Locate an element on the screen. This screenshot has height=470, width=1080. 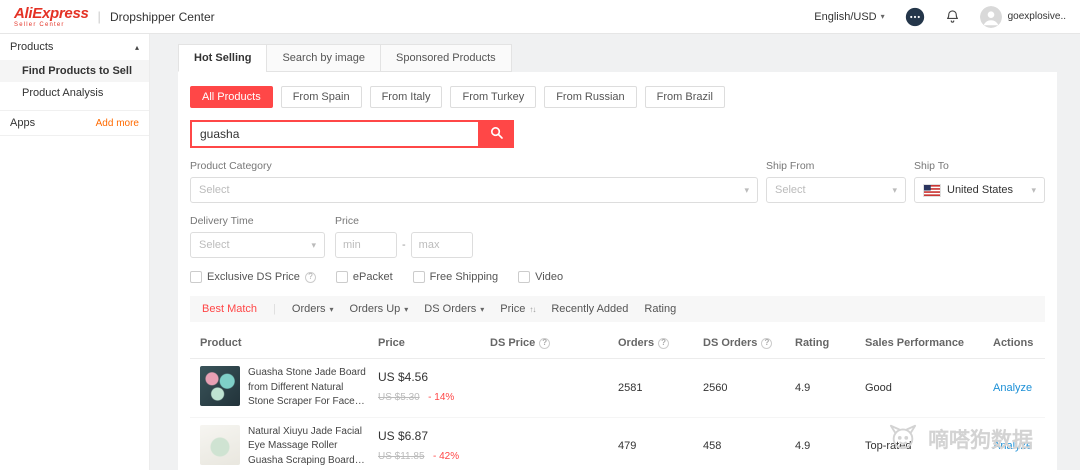
add-more-link: Add more is located at coordinates (117, 123).